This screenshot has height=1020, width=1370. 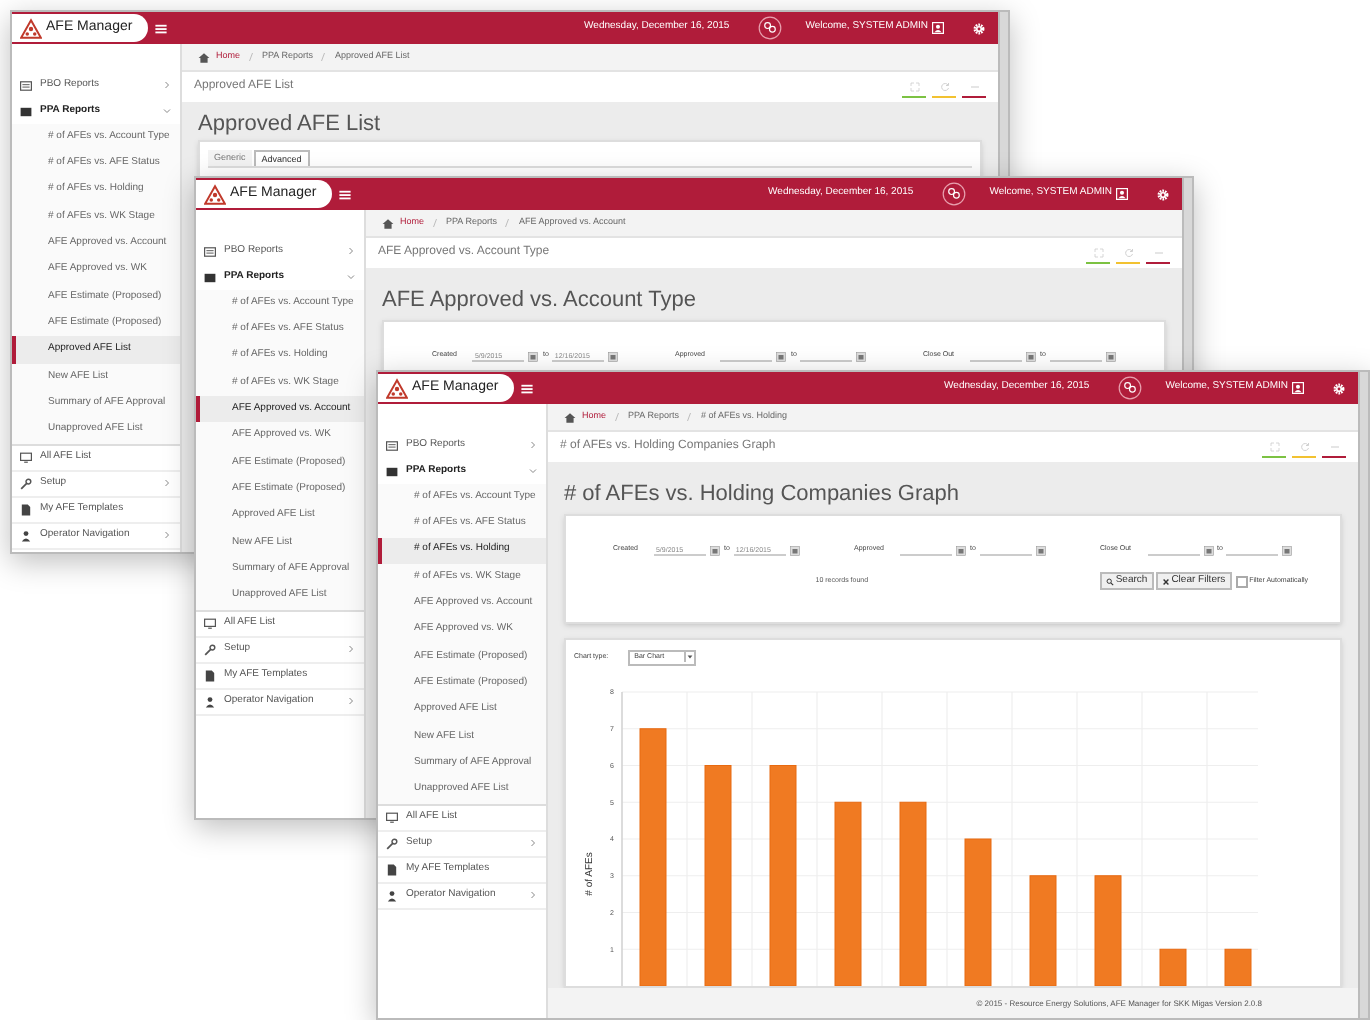 What do you see at coordinates (540, 300) in the screenshot?
I see `page-heading: AFE Approved vs. Account Type` at bounding box center [540, 300].